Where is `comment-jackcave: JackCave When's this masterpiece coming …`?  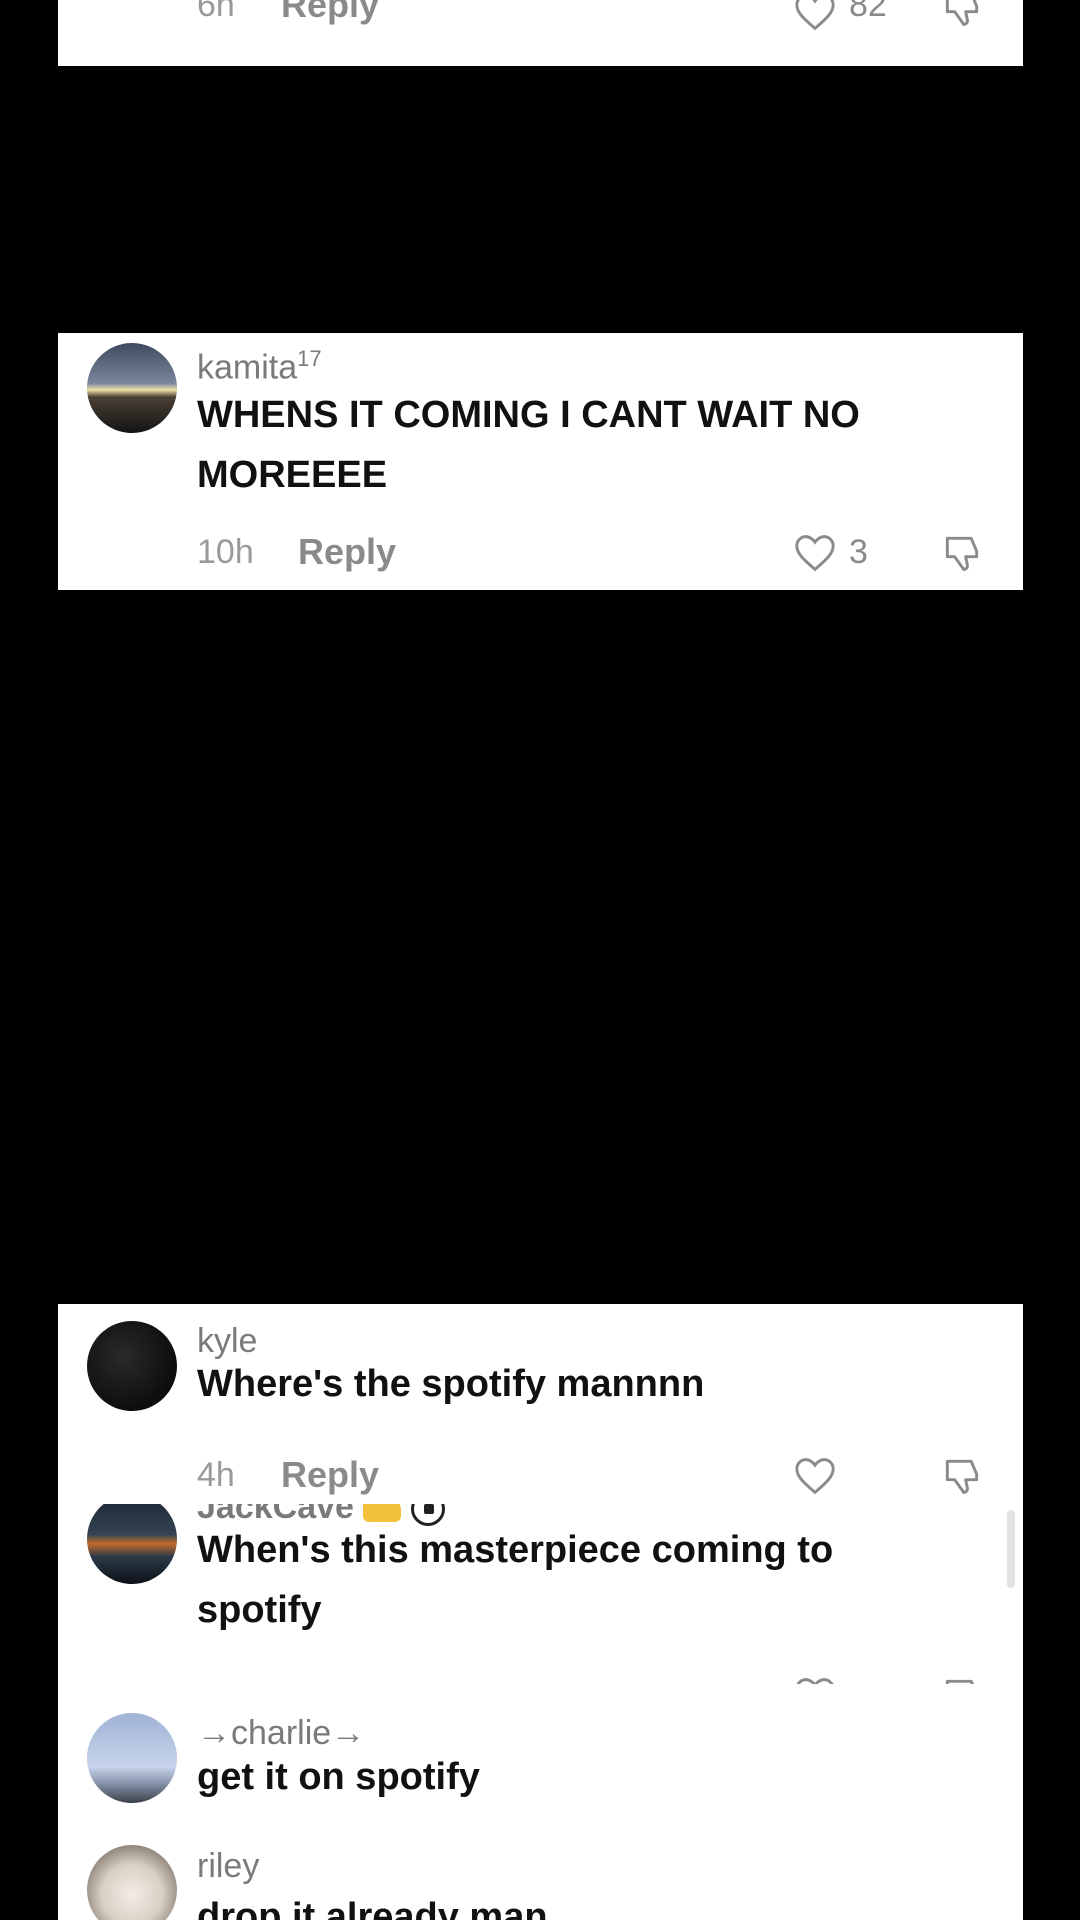
comment-jackcave: JackCave When's this masterpiece coming … is located at coordinates (540, 1594).